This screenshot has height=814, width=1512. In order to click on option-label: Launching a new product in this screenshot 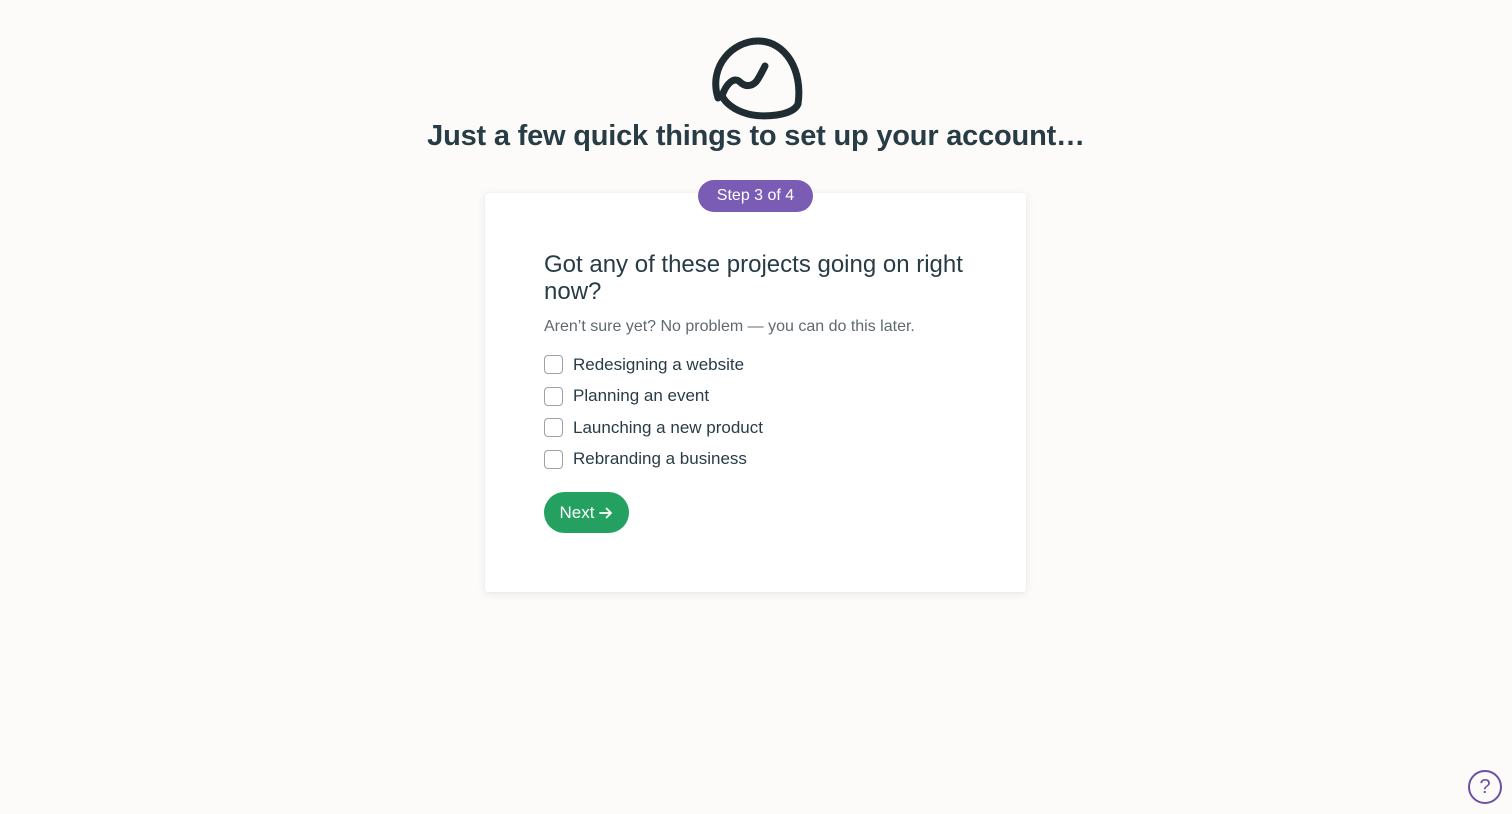, I will do `click(668, 427)`.